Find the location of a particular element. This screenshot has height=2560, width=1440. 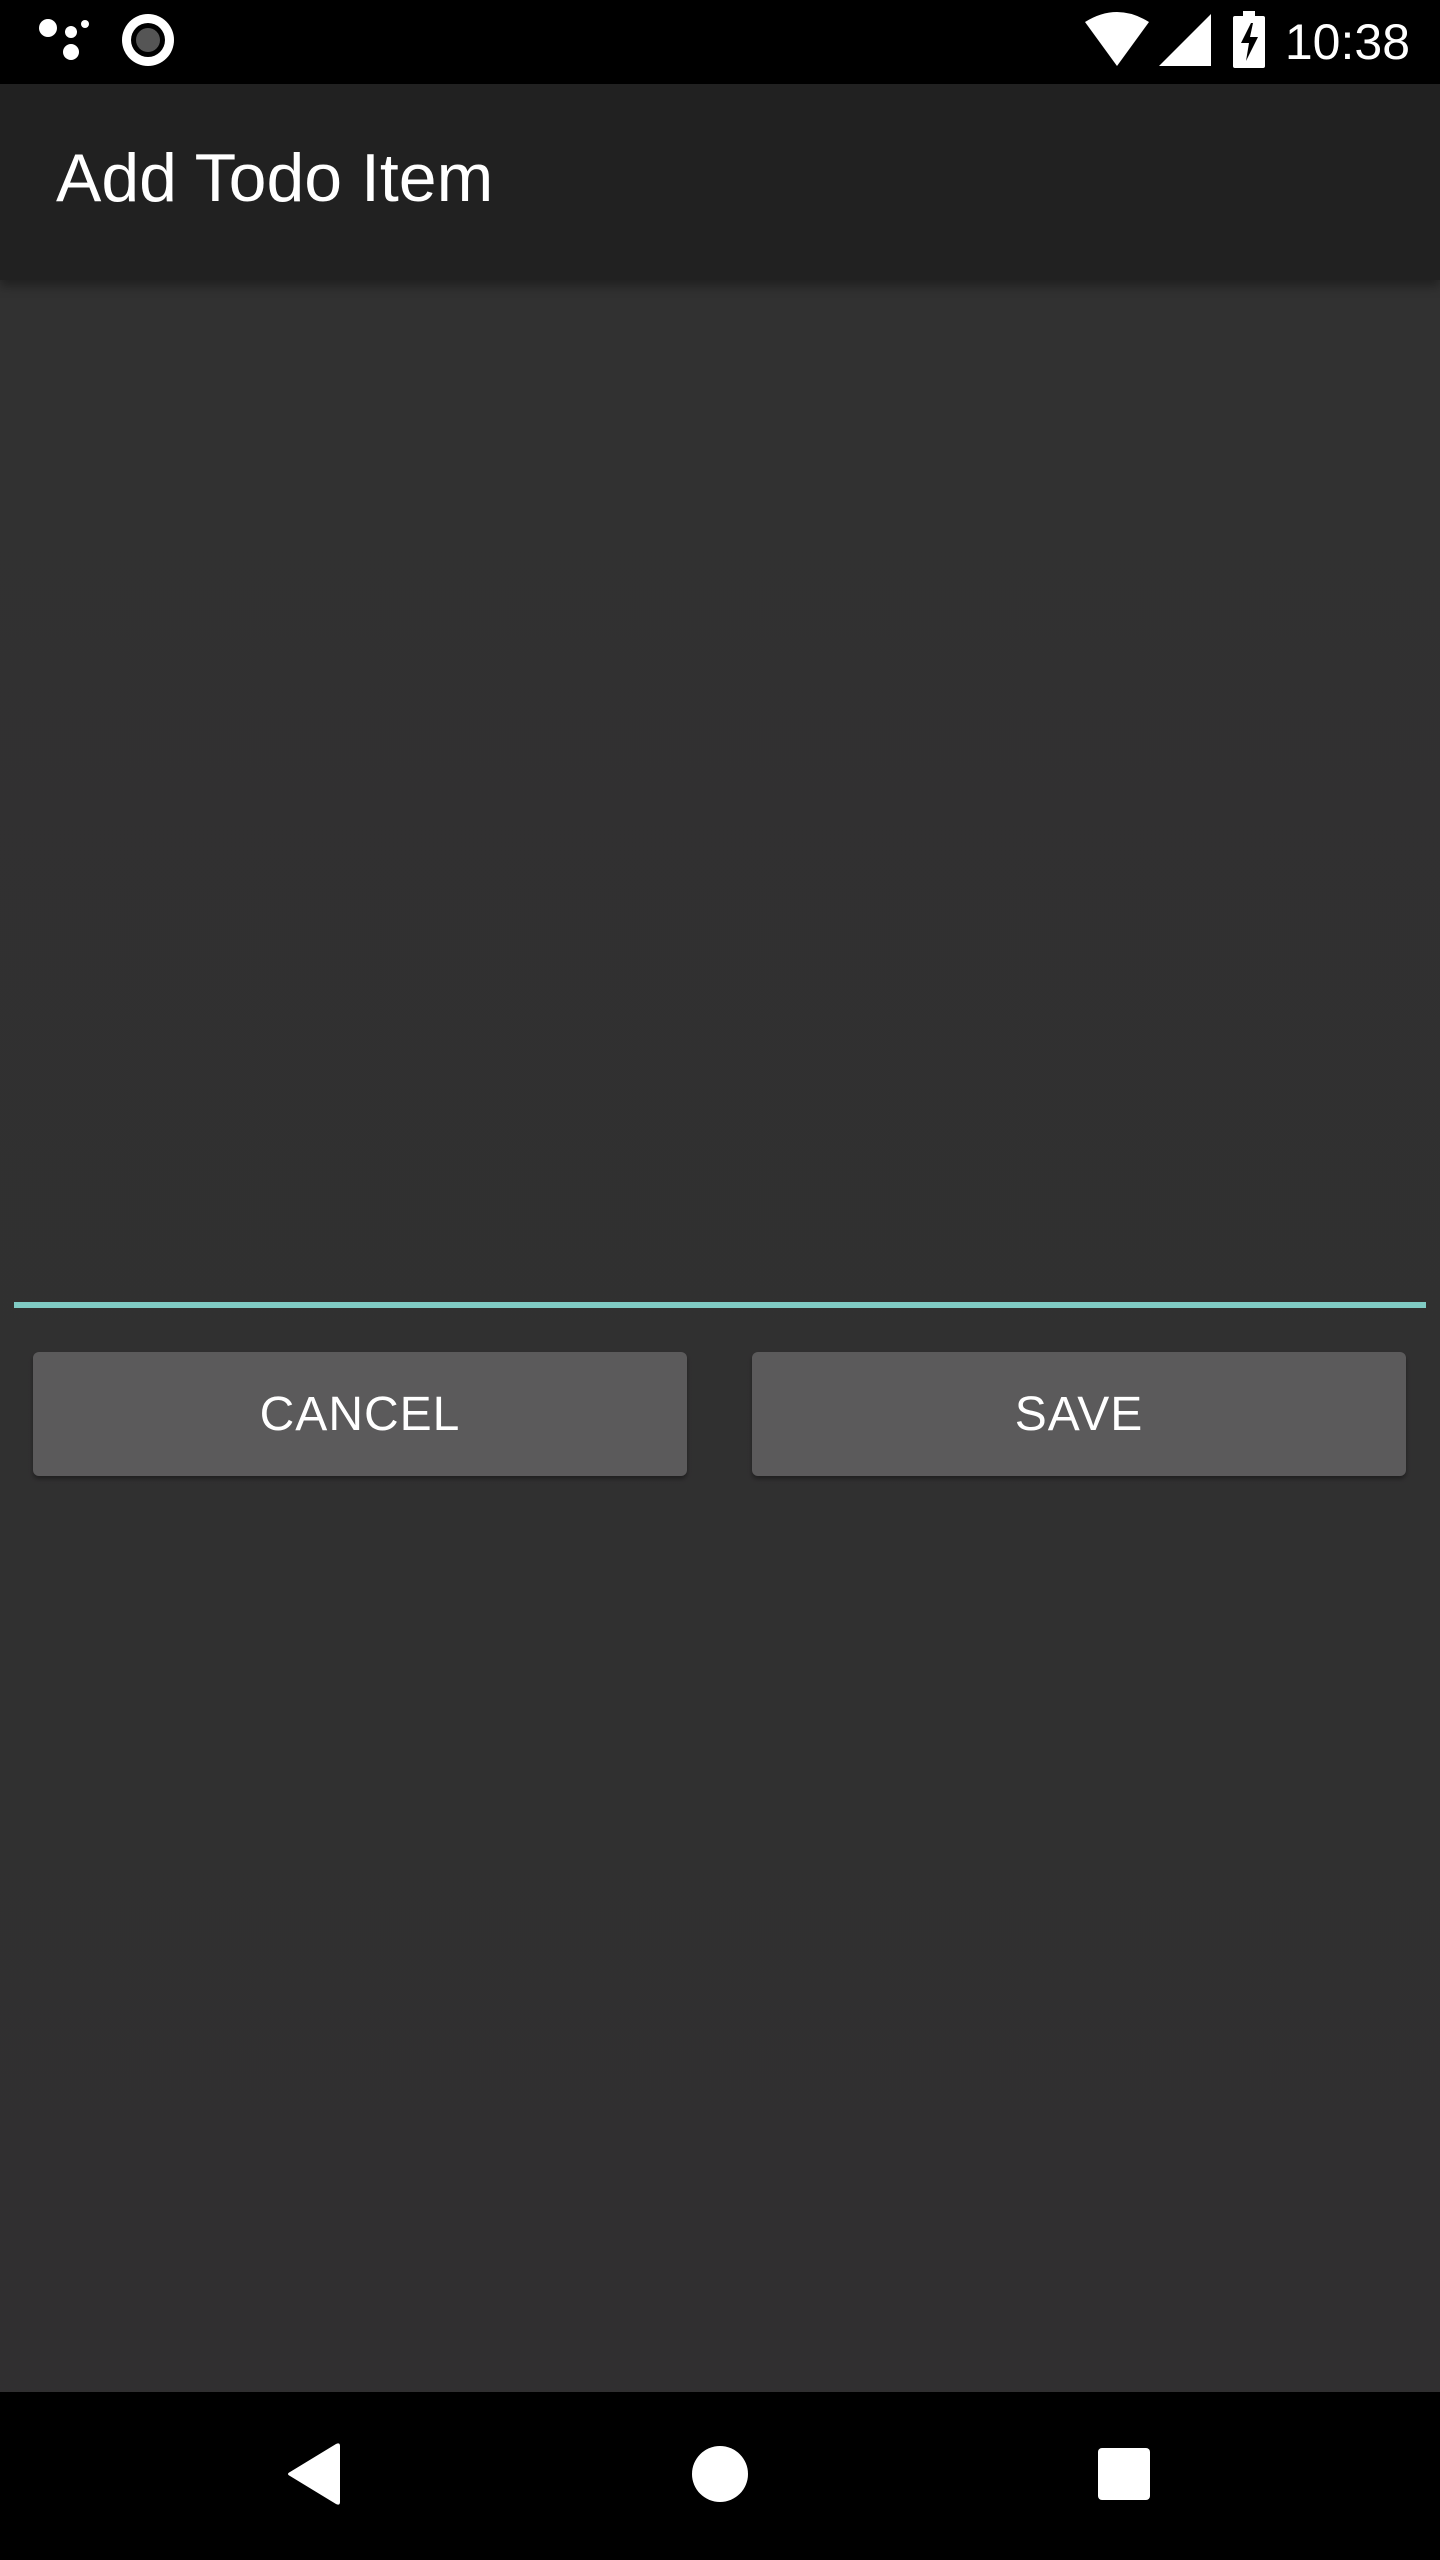

back-button is located at coordinates (316, 2476).